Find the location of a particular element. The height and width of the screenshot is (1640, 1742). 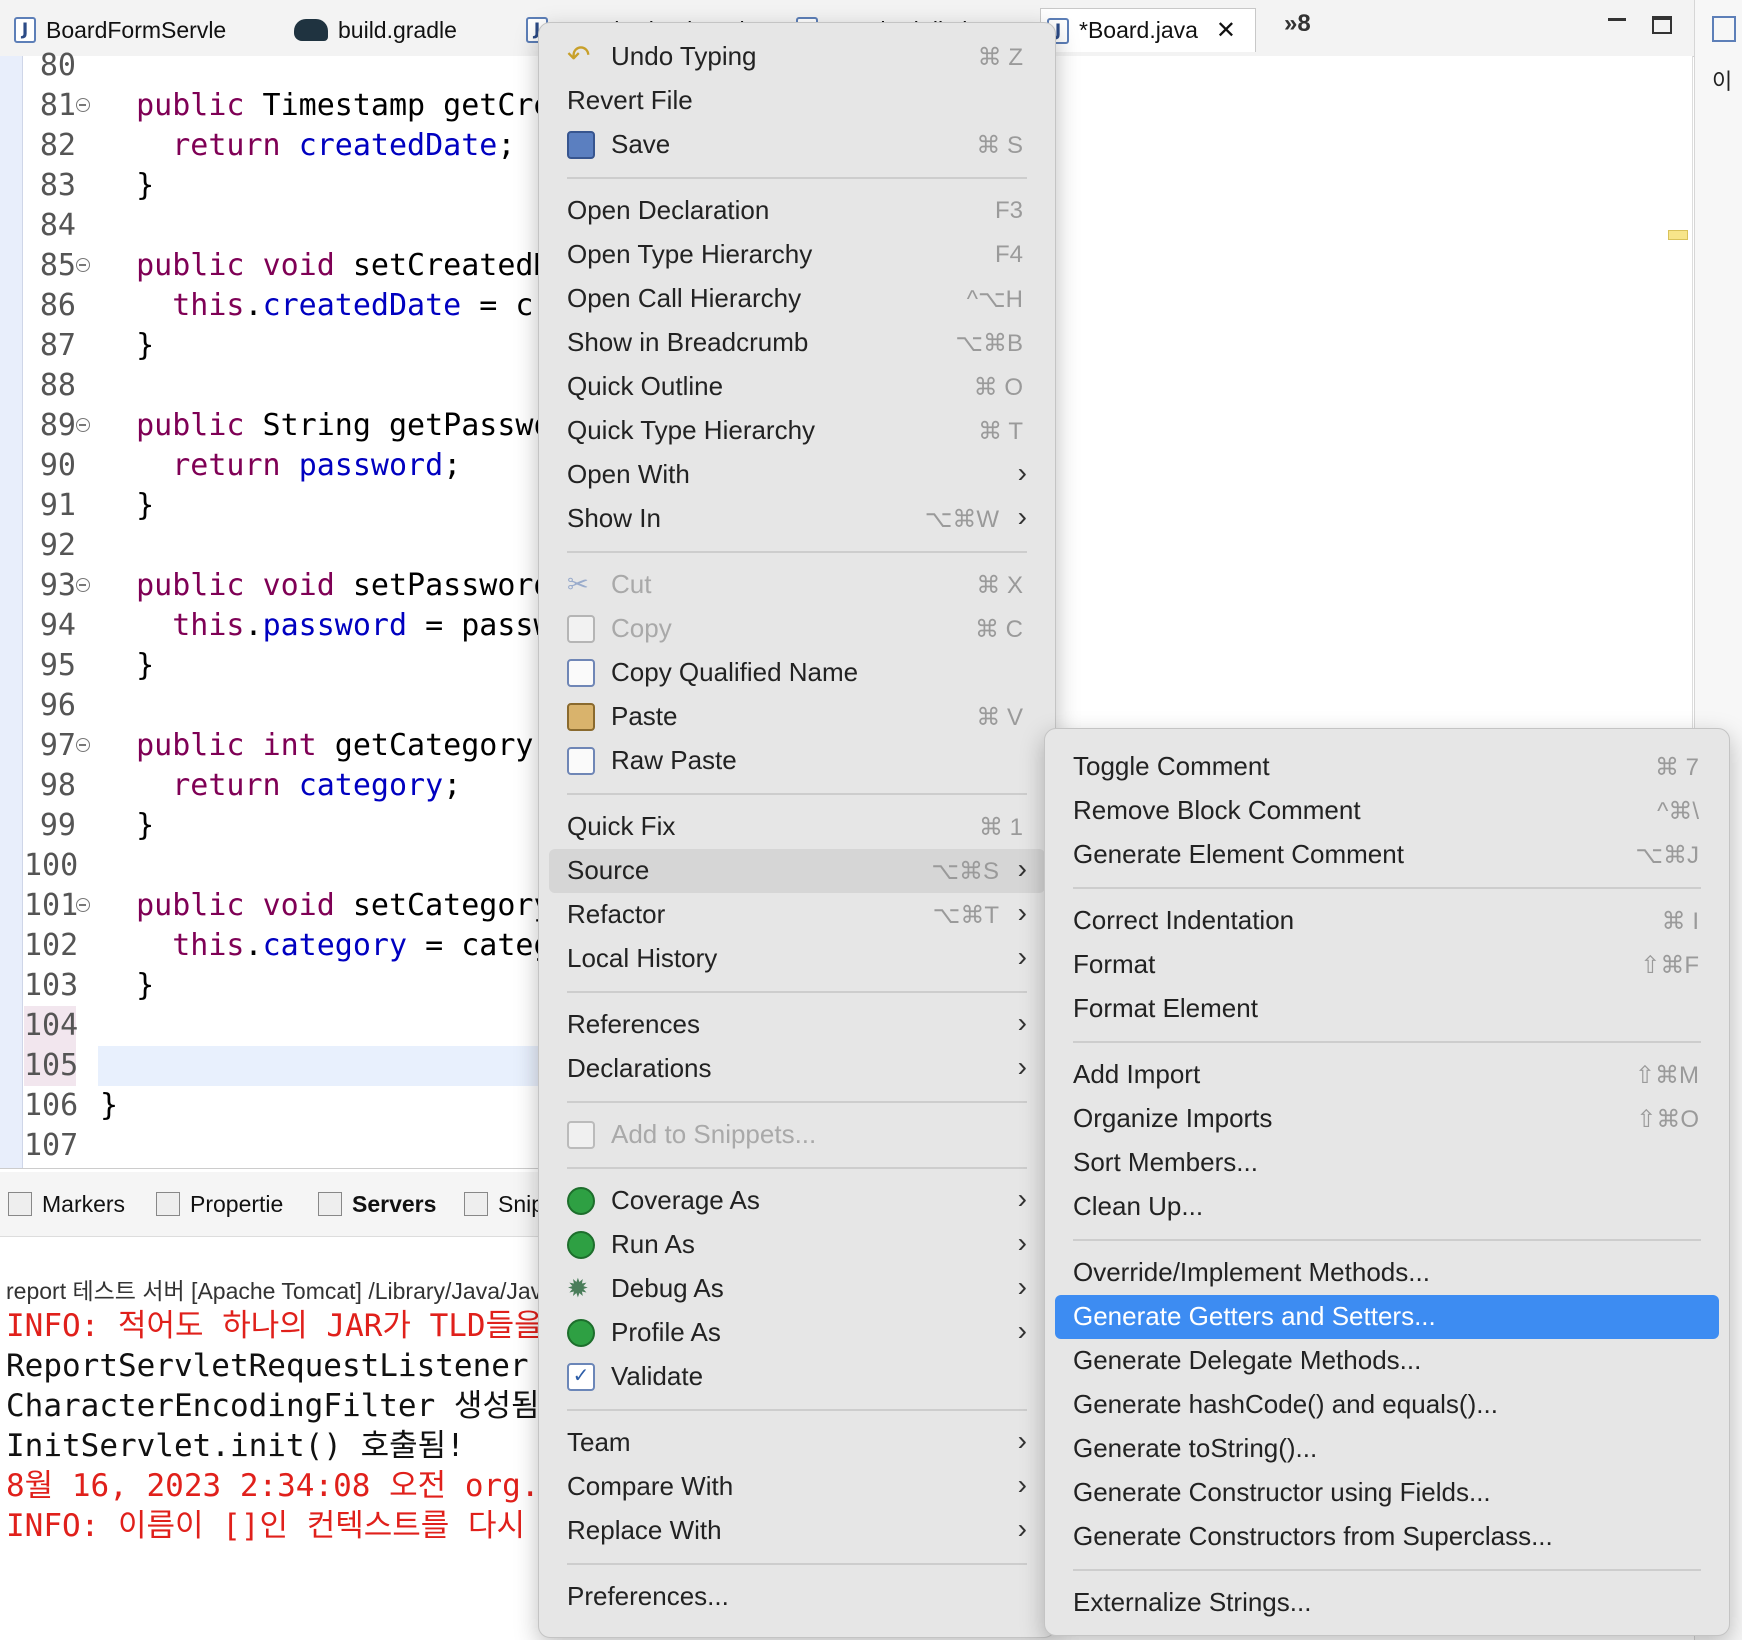

menu-item-label: Coverage As is located at coordinates (685, 1200).